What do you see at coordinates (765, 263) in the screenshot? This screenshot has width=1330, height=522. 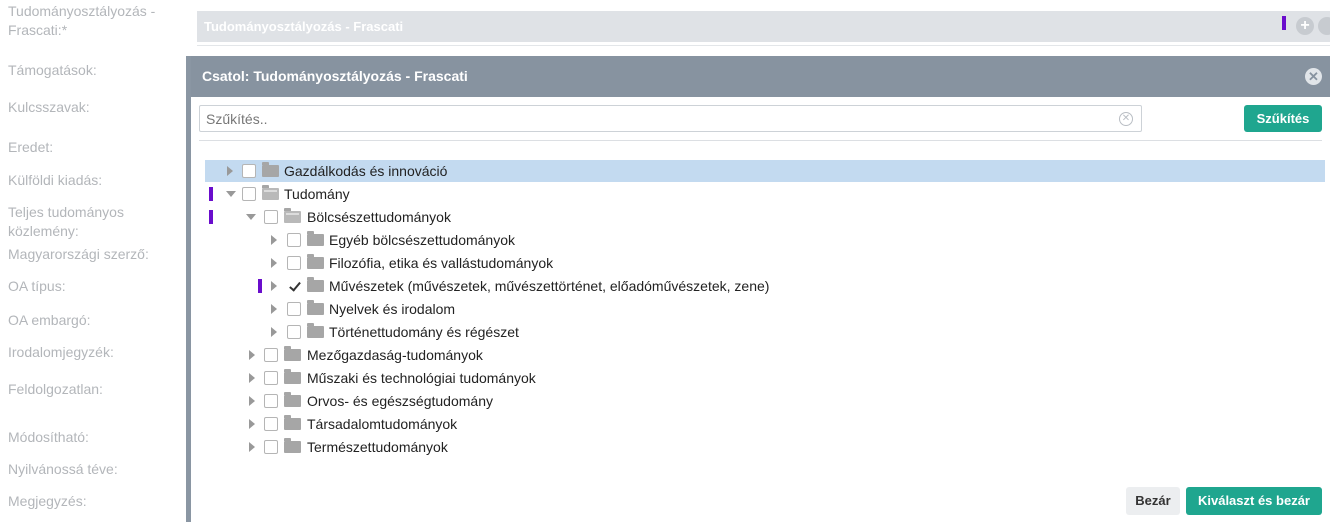 I see `tree-item-filozofia: Filozófia, etika és vallástudományok` at bounding box center [765, 263].